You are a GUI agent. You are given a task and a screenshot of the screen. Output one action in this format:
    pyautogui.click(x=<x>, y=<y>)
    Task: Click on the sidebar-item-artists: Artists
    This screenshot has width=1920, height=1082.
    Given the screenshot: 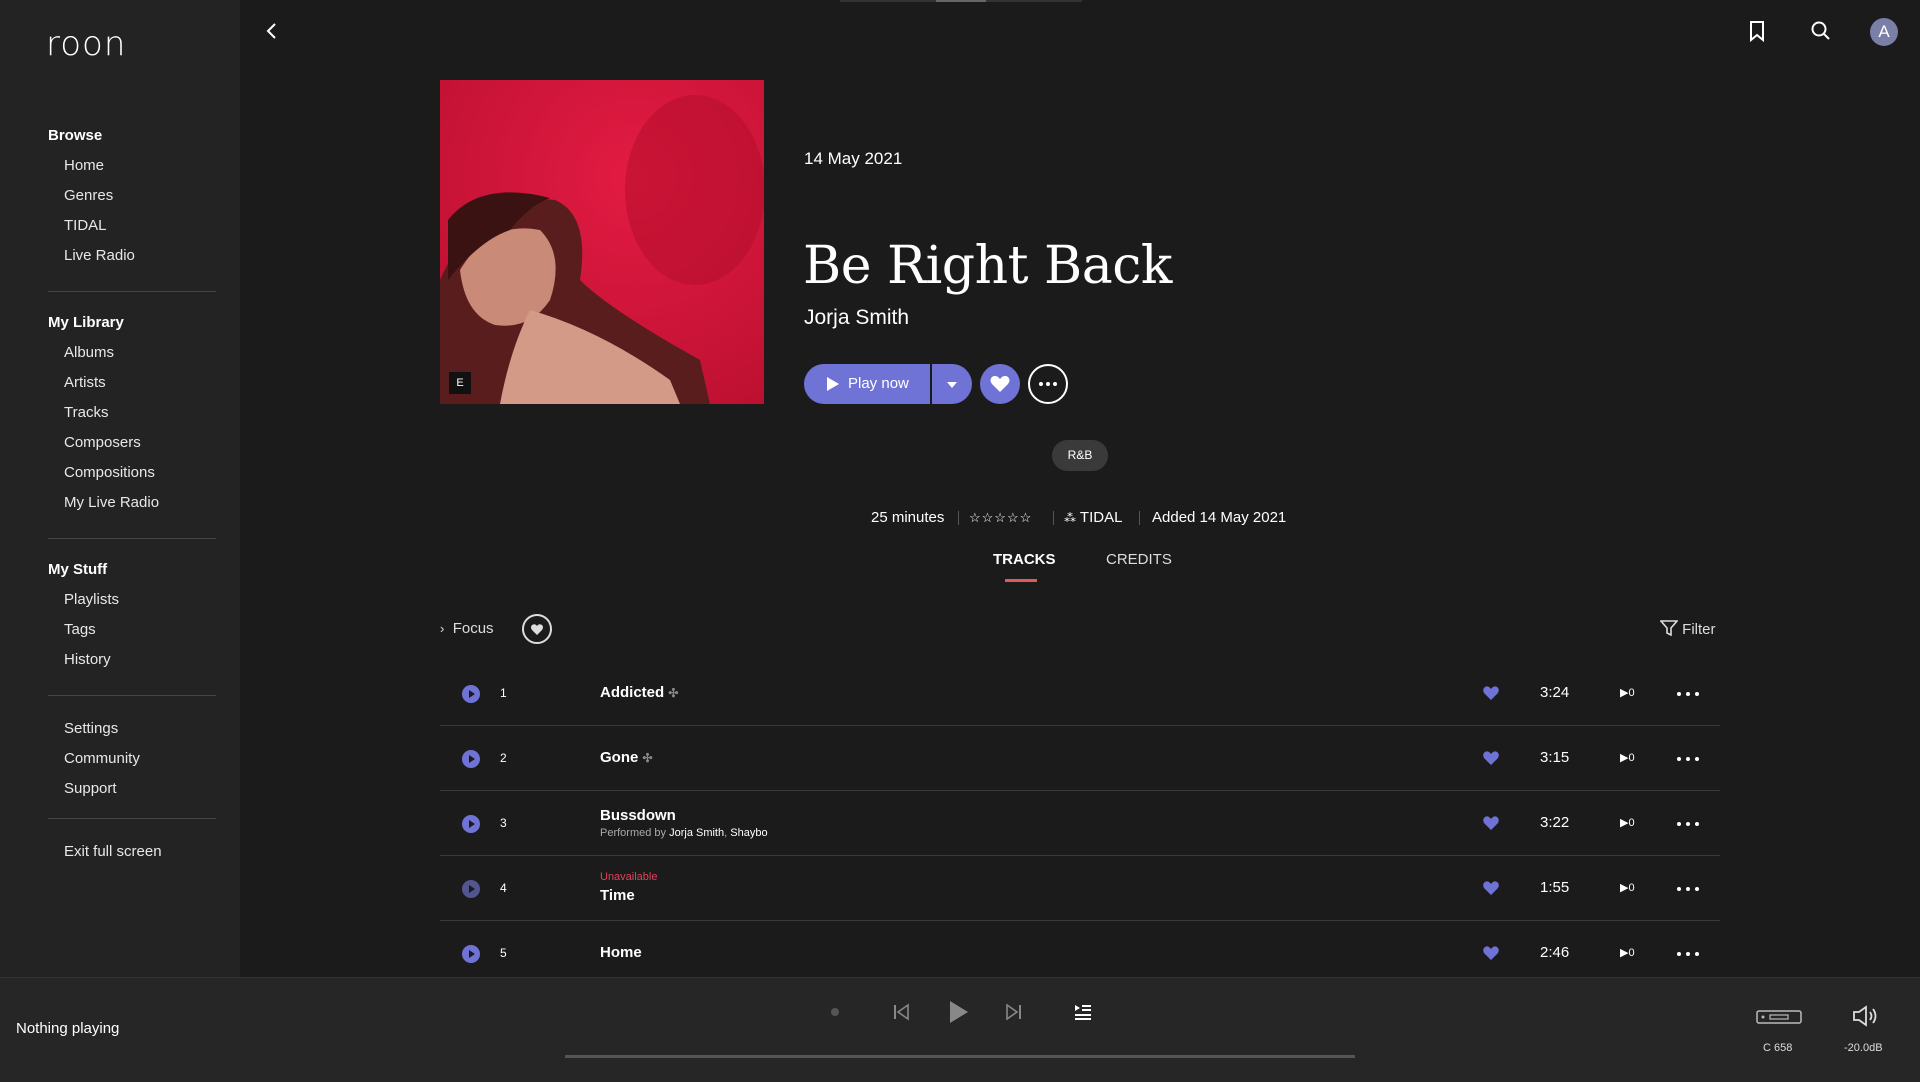 What is the action you would take?
    pyautogui.click(x=132, y=383)
    